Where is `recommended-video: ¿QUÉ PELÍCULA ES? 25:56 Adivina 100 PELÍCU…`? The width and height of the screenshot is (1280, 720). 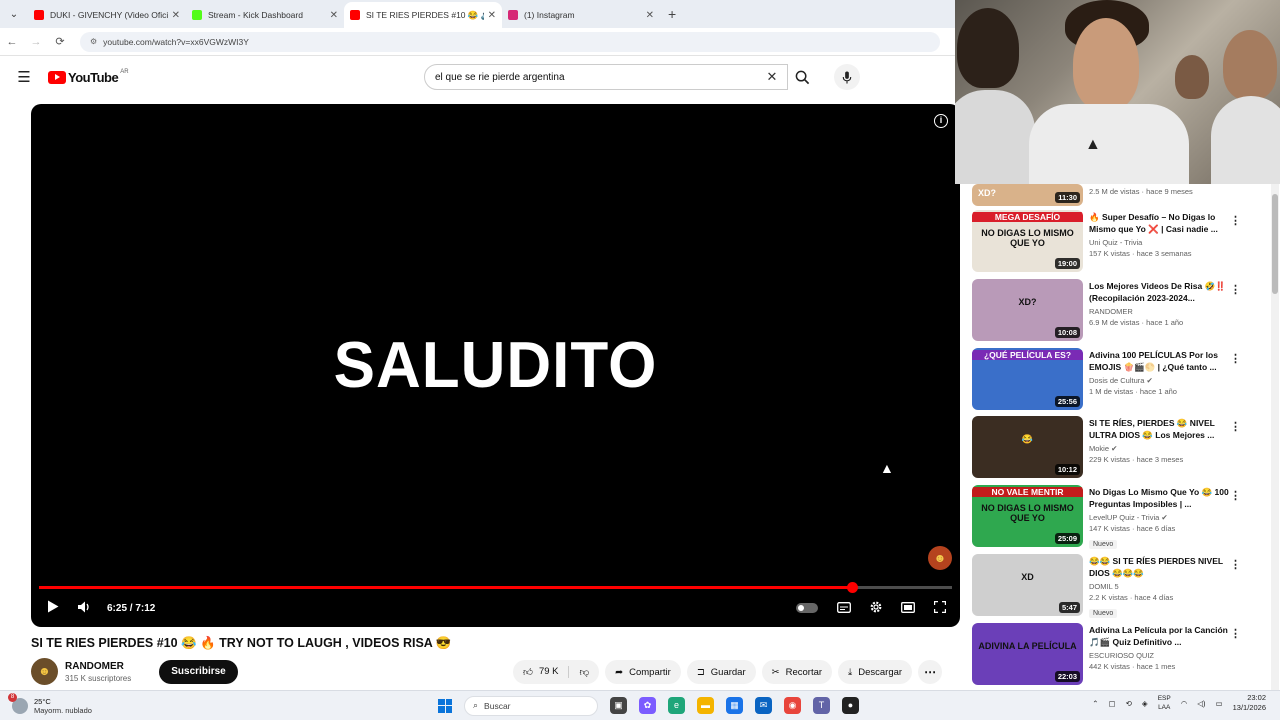
recommended-video: ¿QUÉ PELÍCULA ES? 25:56 Adivina 100 PELÍCU… is located at coordinates (1117, 382).